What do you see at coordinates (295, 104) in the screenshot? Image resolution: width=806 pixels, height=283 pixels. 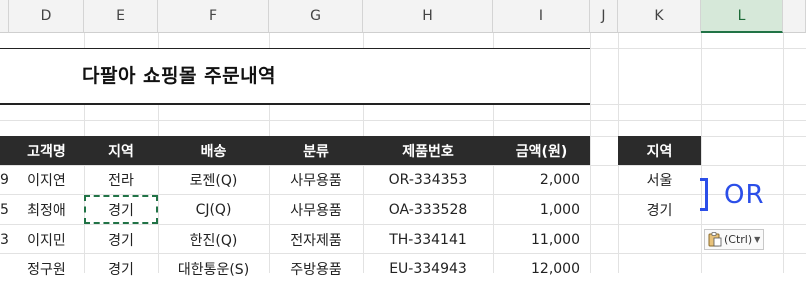 I see `title-border-bottom` at bounding box center [295, 104].